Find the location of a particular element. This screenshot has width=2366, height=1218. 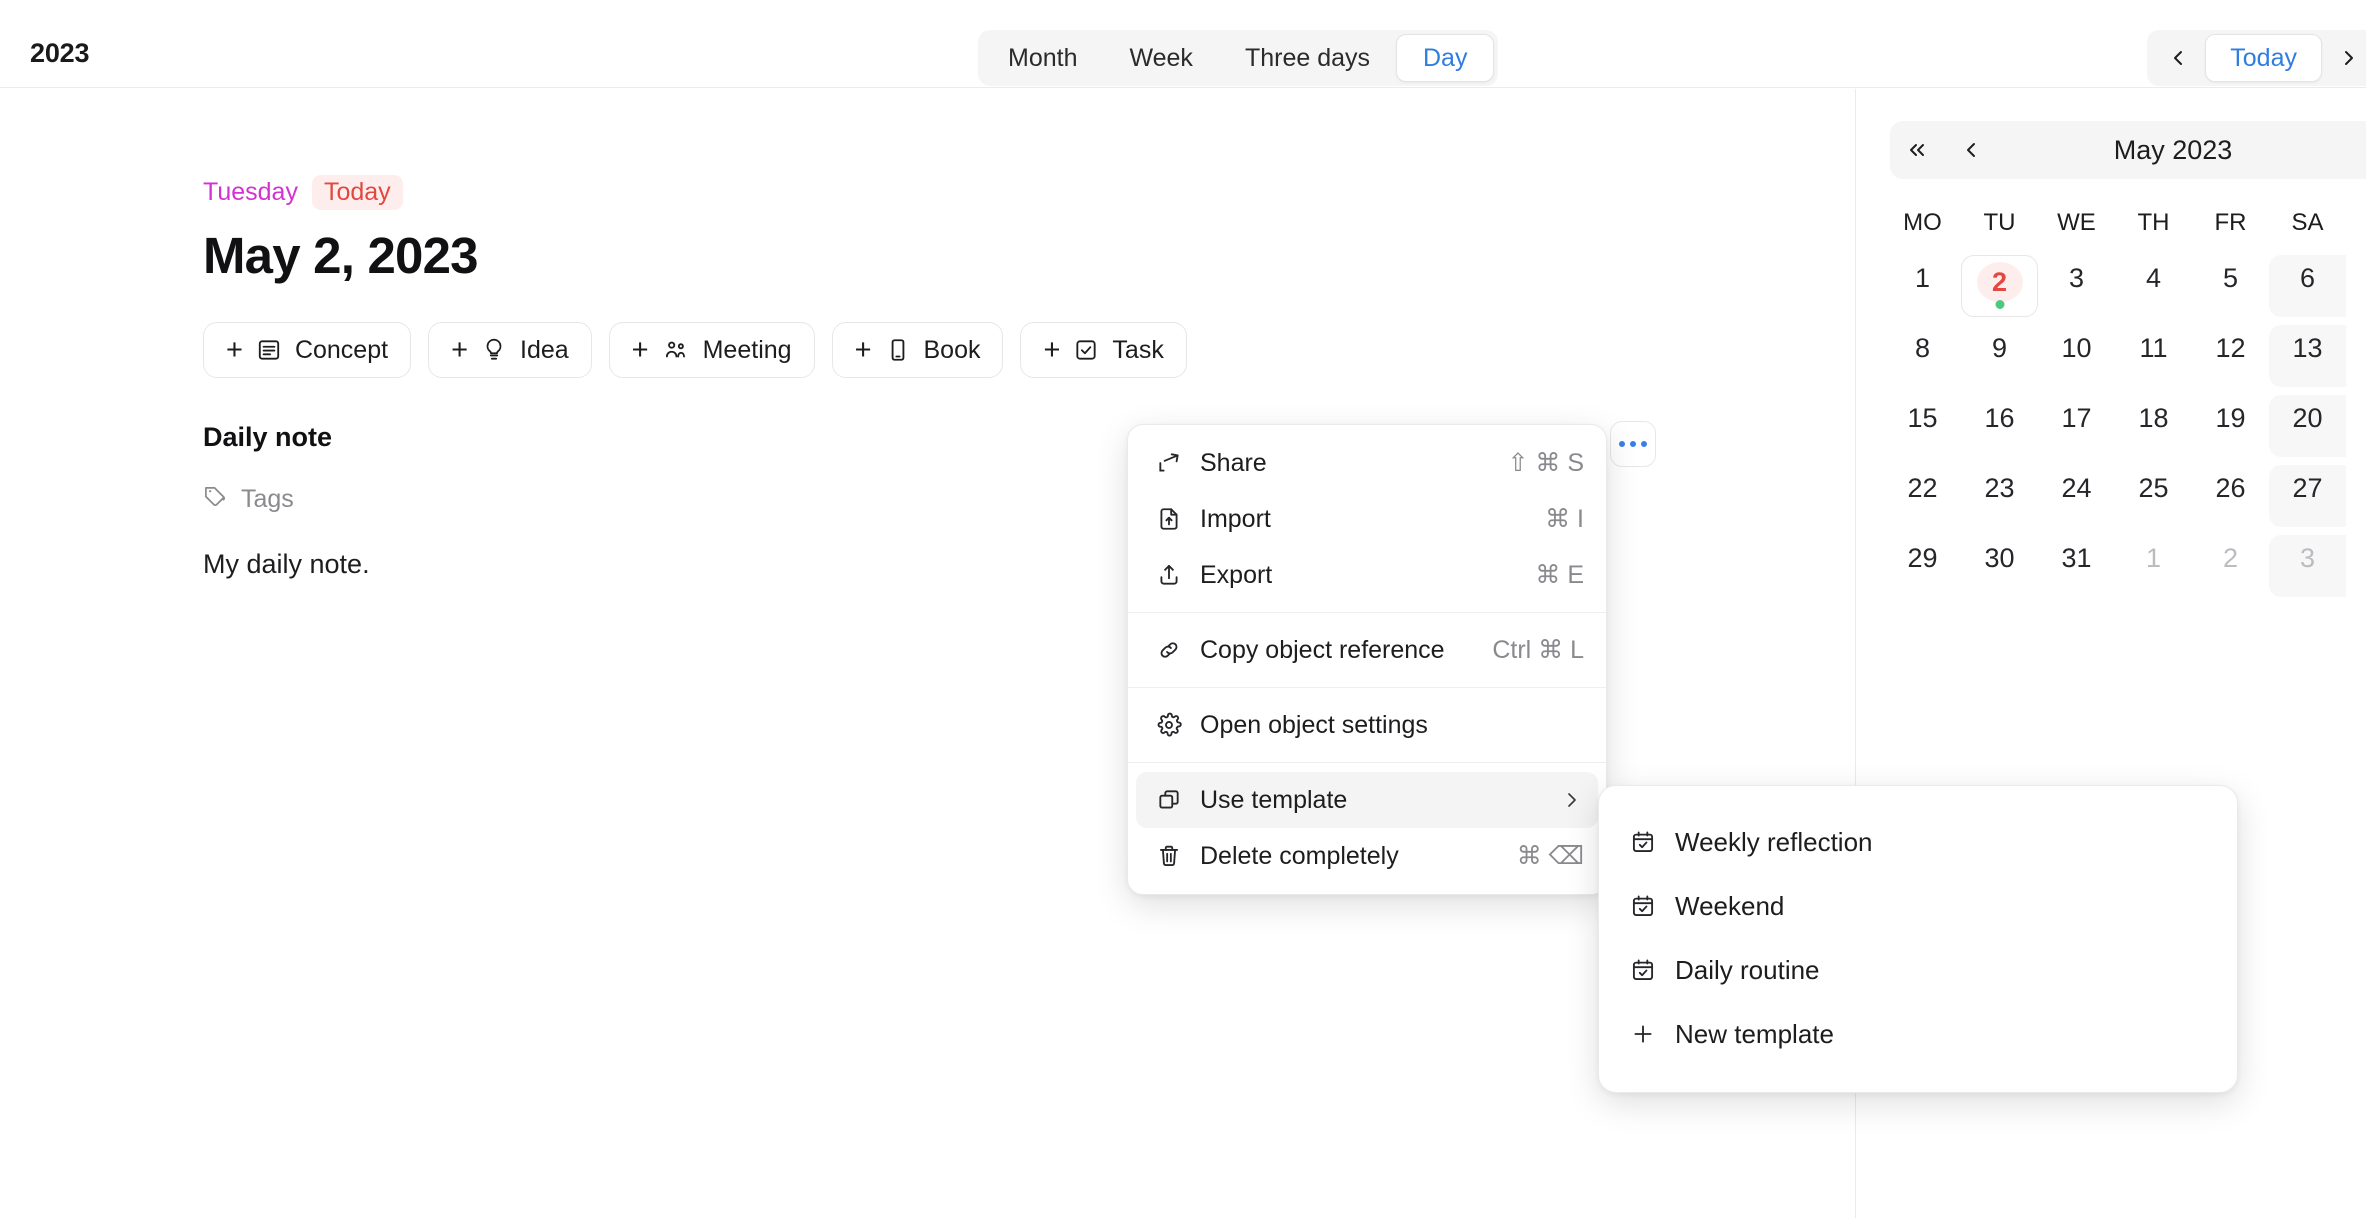

top-bar: 2023 Month Week Three days Day Today is located at coordinates (1183, 44).